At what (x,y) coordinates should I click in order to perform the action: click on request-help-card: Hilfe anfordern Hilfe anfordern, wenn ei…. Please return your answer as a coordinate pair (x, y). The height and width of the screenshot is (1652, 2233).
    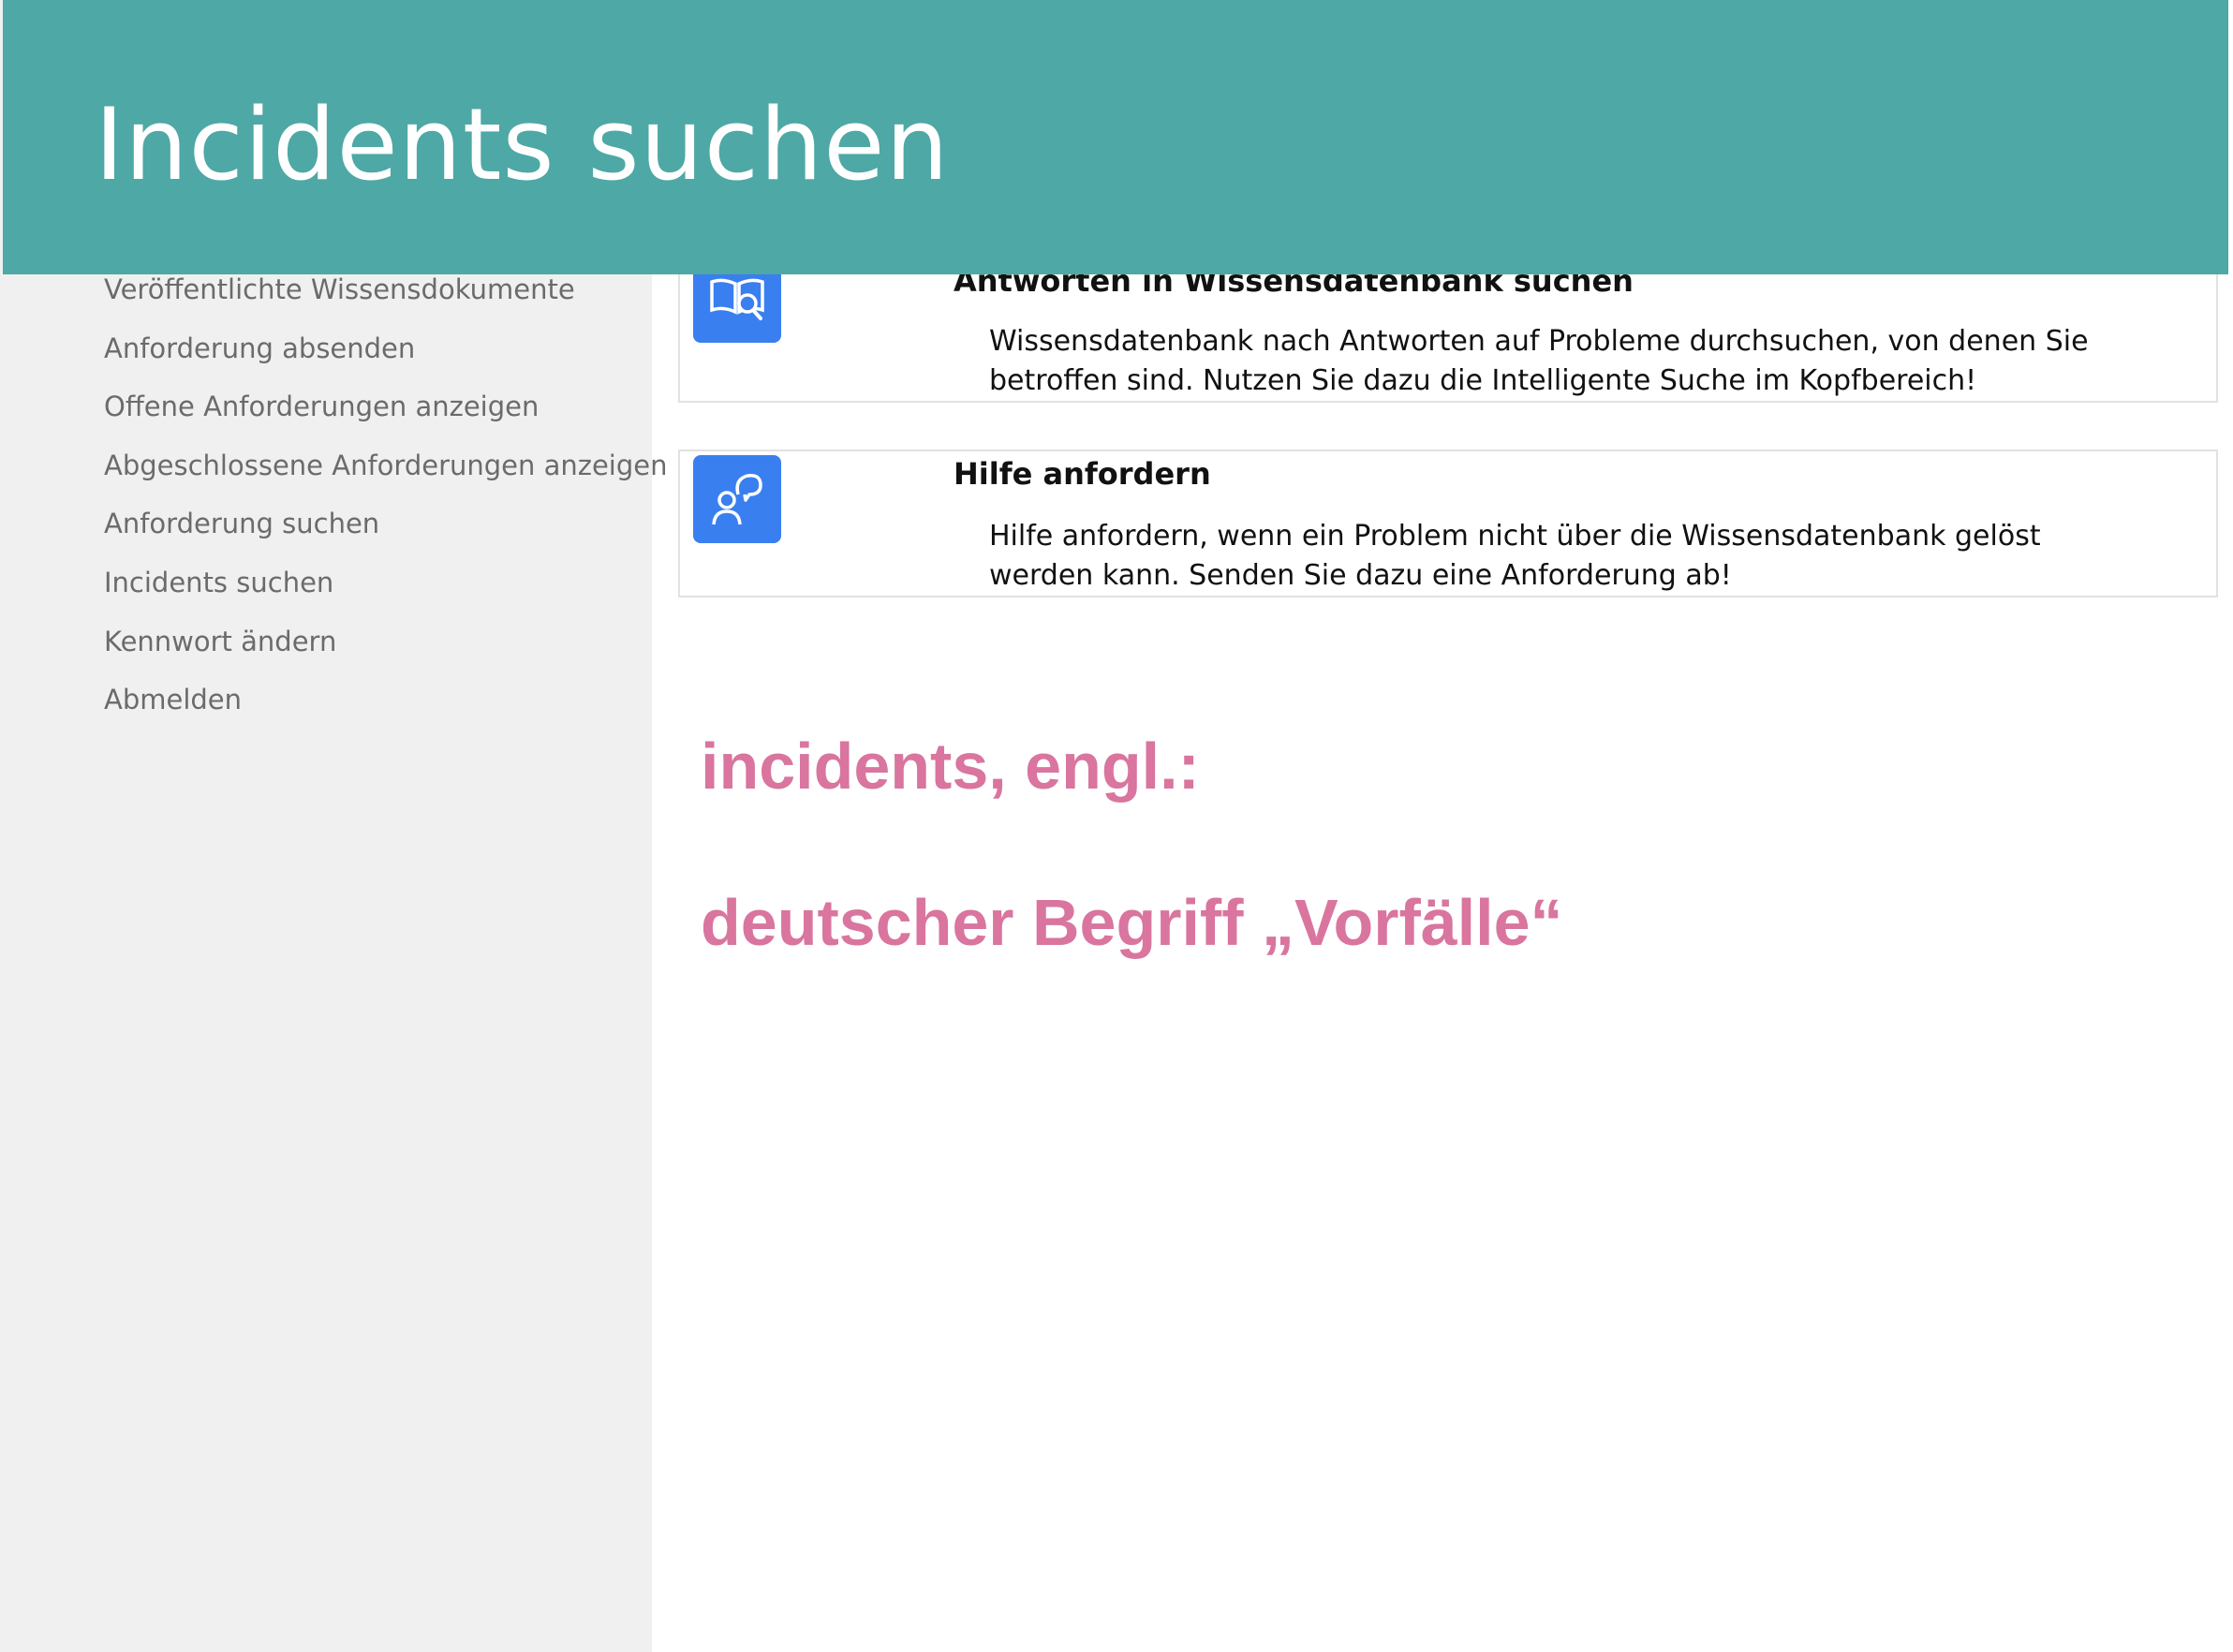
    Looking at the image, I should click on (1448, 523).